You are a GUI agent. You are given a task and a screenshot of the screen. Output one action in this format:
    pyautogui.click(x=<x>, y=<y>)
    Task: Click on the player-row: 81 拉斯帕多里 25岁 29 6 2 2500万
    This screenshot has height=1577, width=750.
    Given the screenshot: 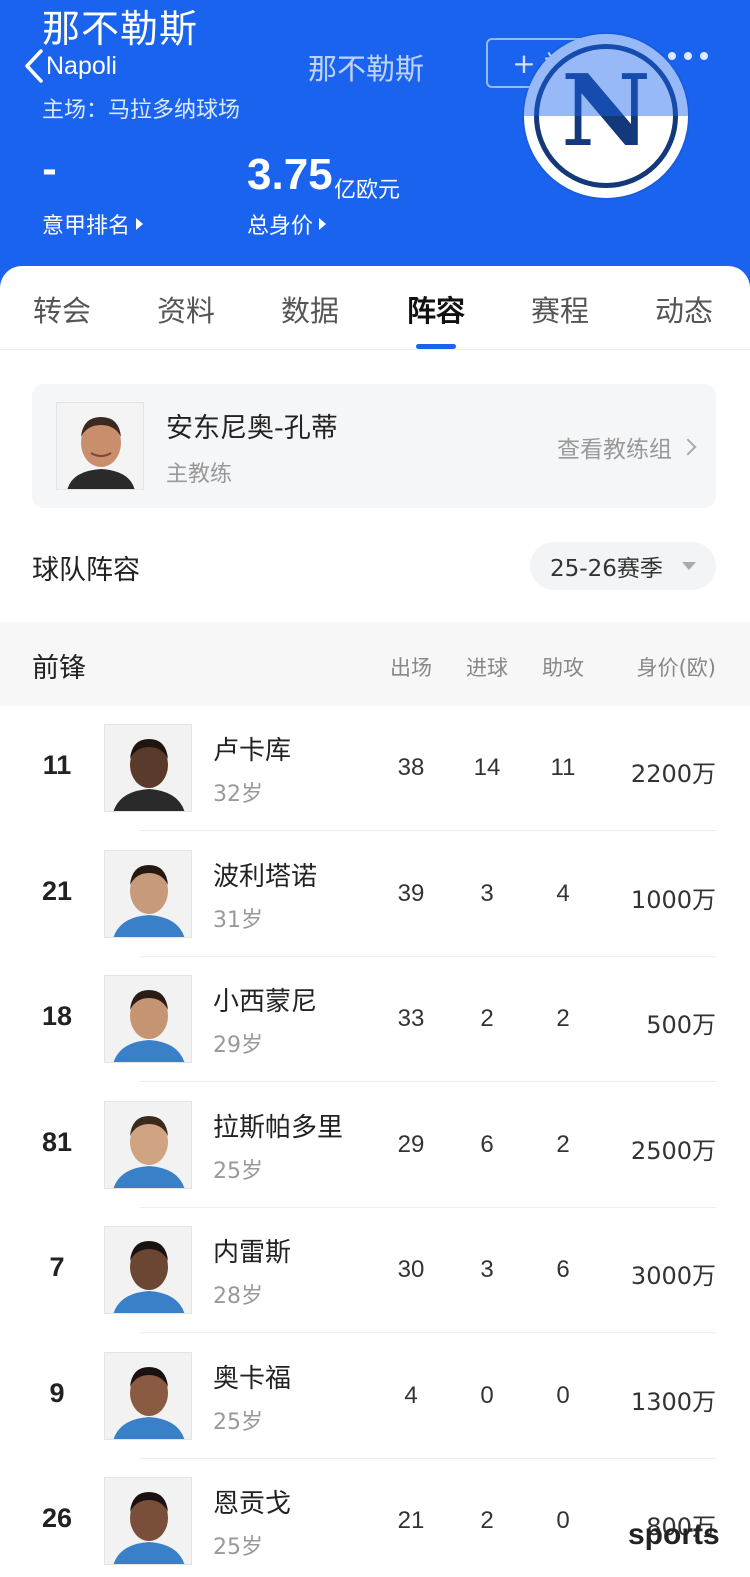 What is the action you would take?
    pyautogui.click(x=375, y=1145)
    